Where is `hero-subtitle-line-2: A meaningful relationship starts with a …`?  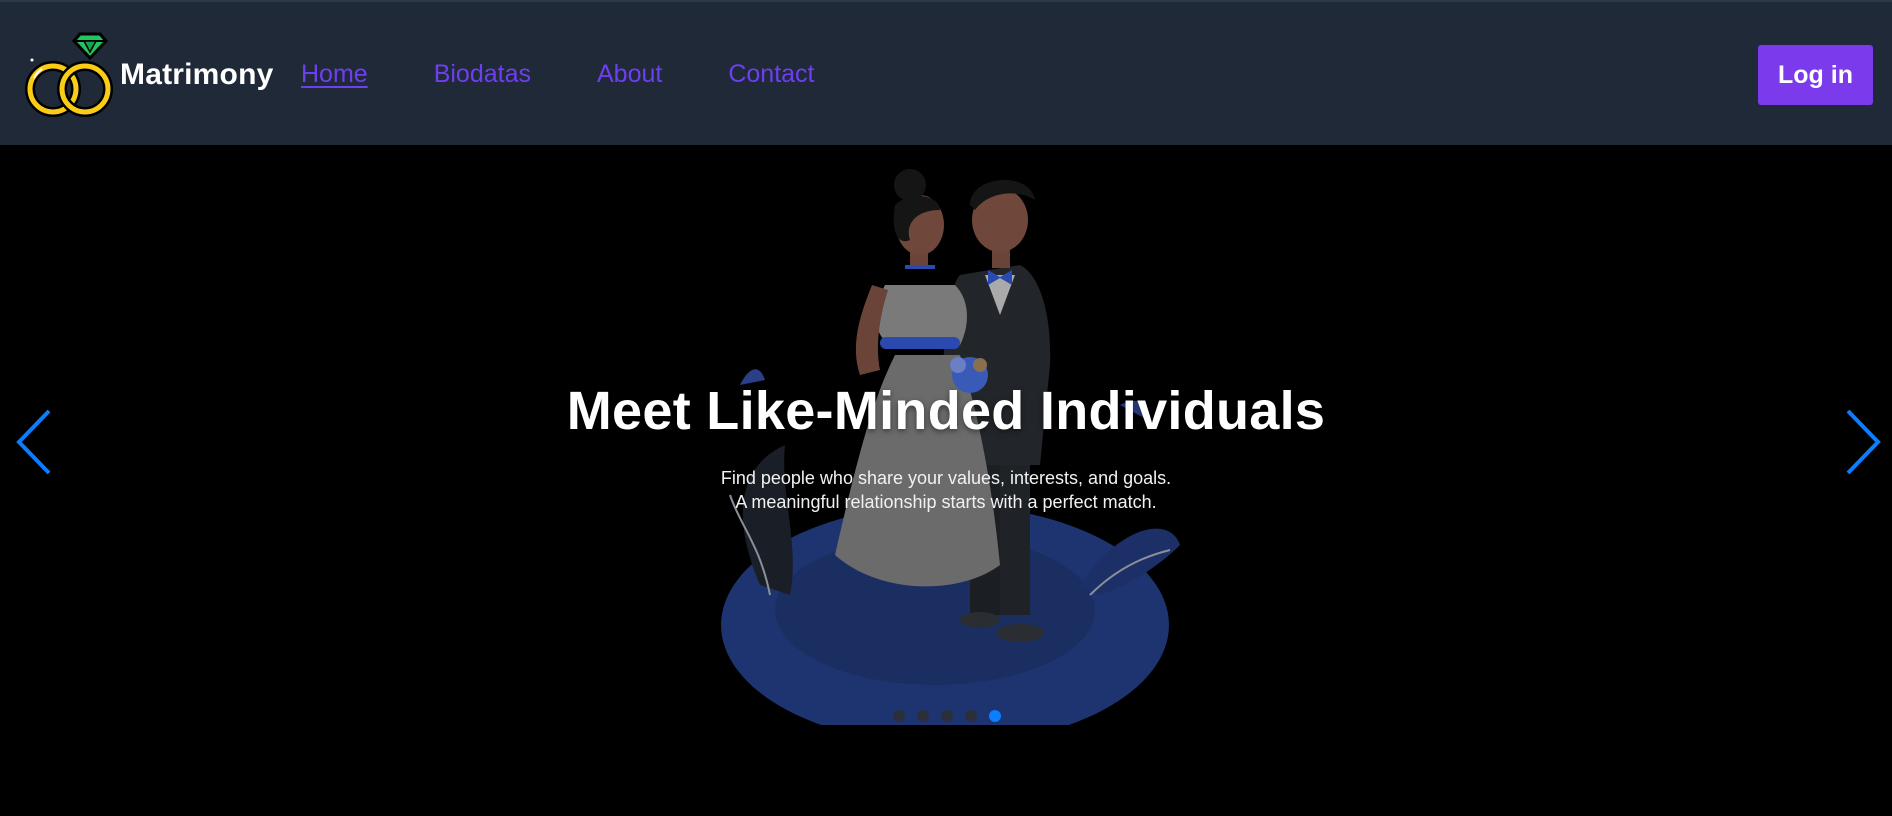
hero-subtitle-line-2: A meaningful relationship starts with a … is located at coordinates (946, 502).